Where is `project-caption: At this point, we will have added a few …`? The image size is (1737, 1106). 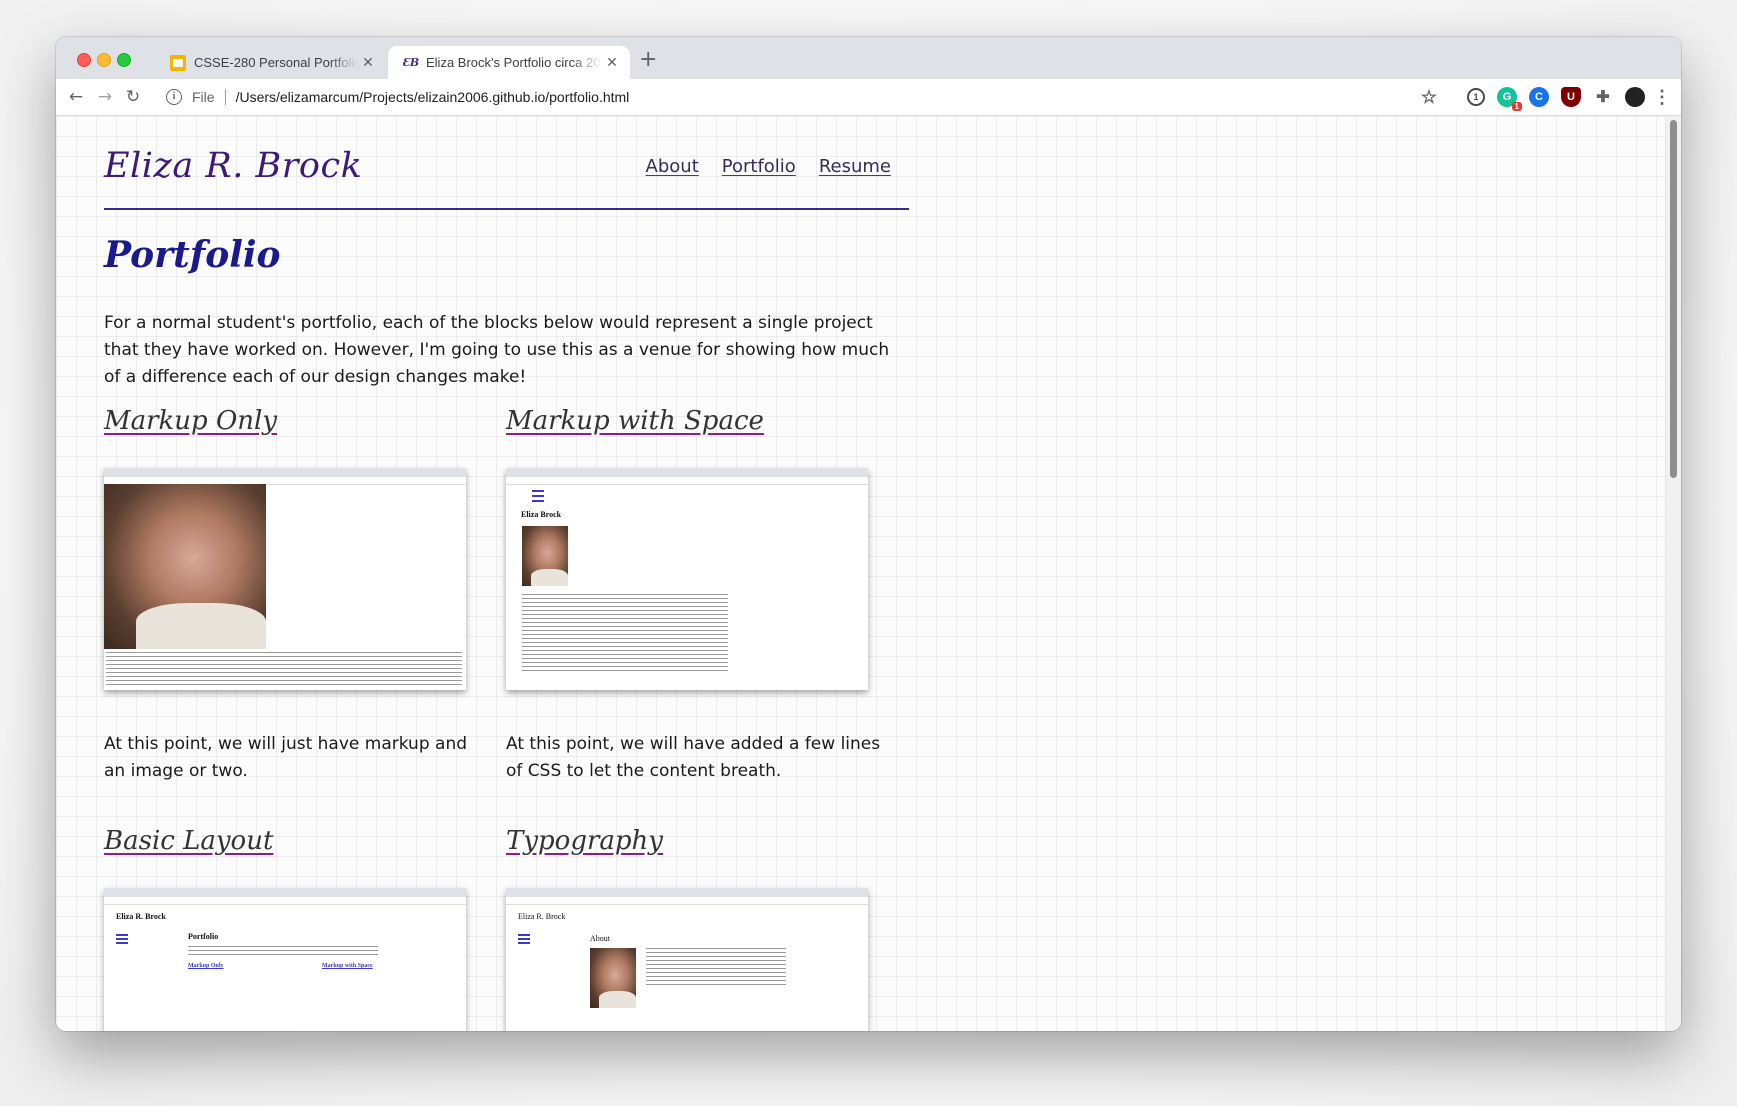 project-caption: At this point, we will have added a few … is located at coordinates (693, 757).